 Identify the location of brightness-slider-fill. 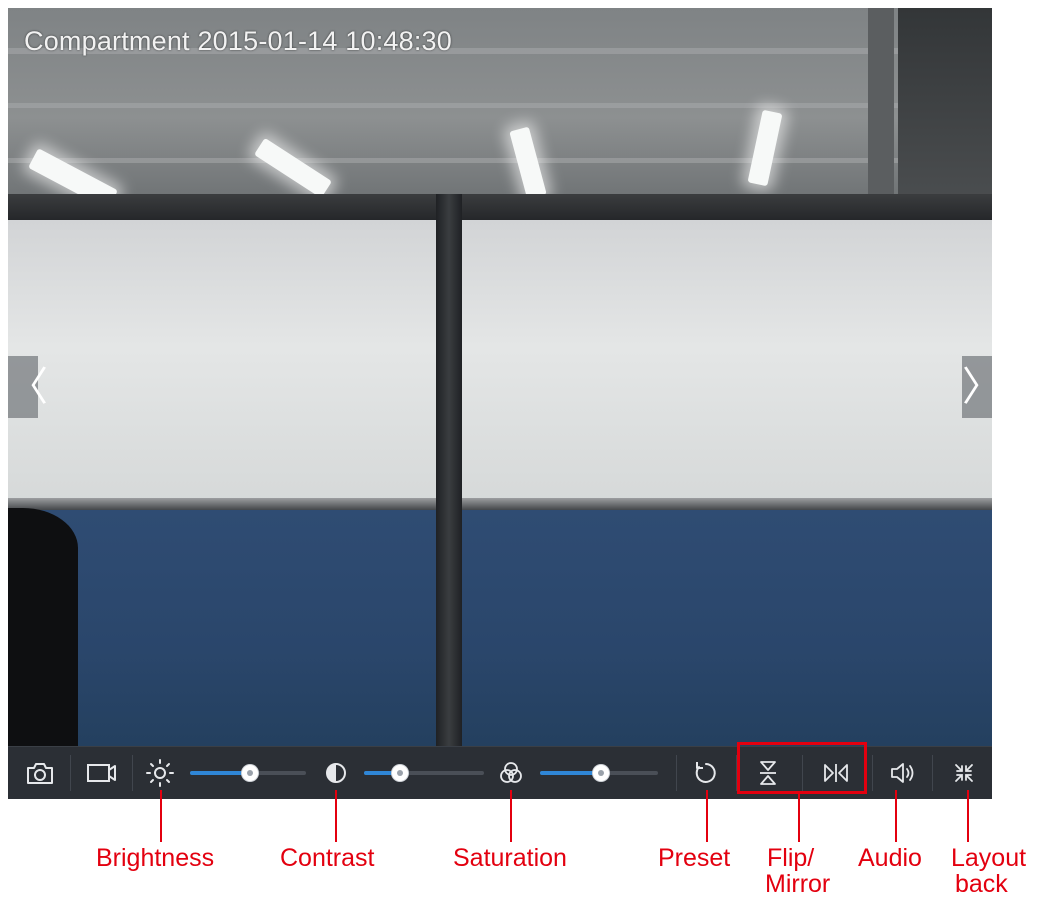
(220, 773).